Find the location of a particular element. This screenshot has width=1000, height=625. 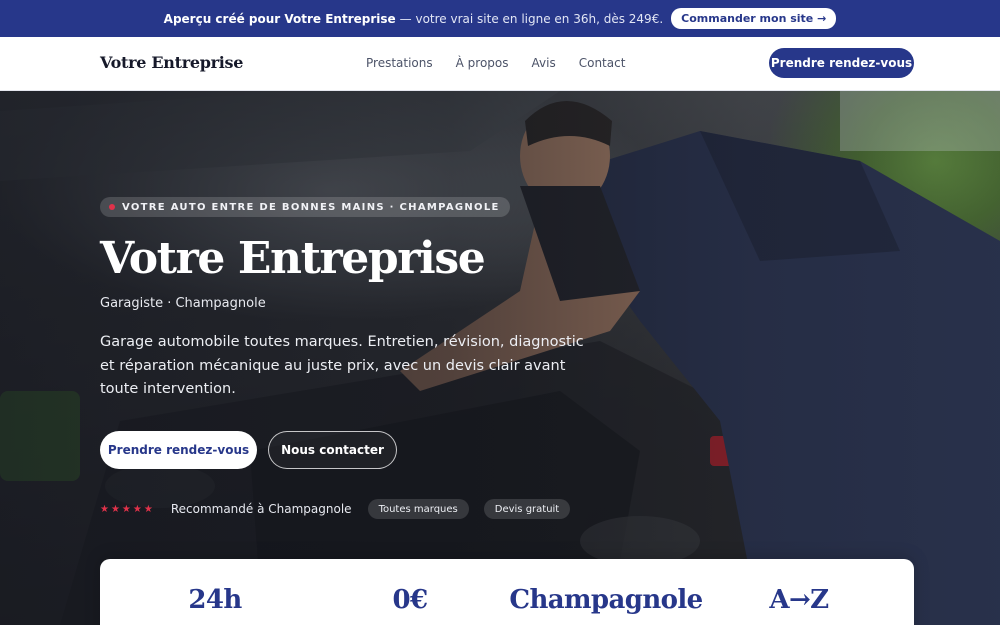

brand-logo: Votre Entreprise is located at coordinates (171, 62).